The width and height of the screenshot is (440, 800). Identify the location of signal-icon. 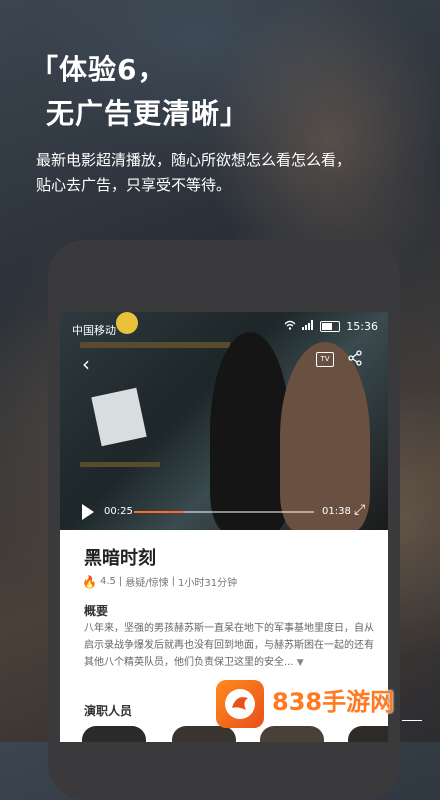
(308, 326).